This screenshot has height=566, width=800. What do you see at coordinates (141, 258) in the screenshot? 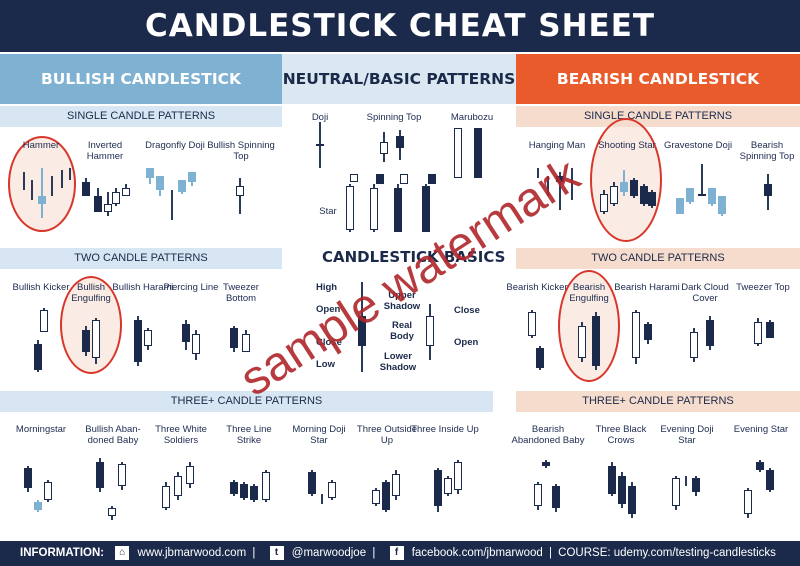
I see `bullish-two-band: TWO CANDLE PATTERNS` at bounding box center [141, 258].